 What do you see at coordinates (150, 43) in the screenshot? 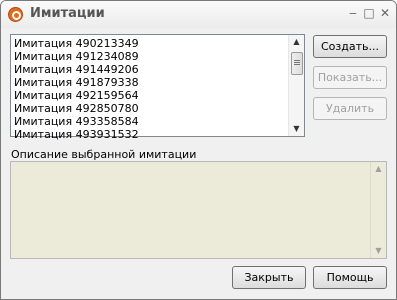
I see `list-item: Имитация 490213349` at bounding box center [150, 43].